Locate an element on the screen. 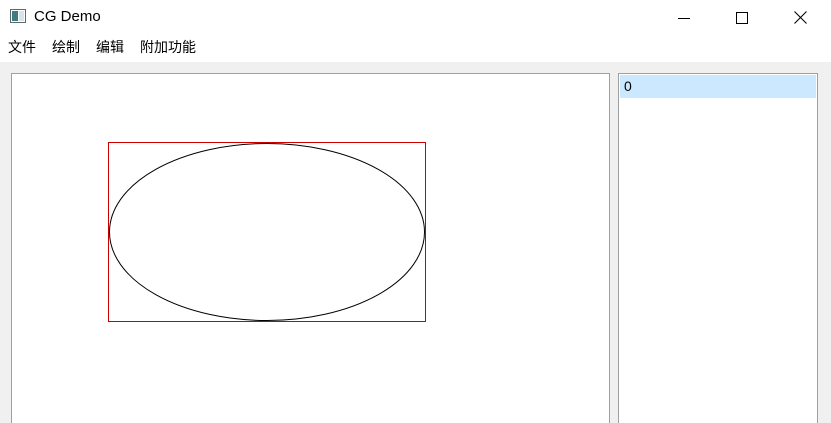  maximize-button is located at coordinates (742, 17).